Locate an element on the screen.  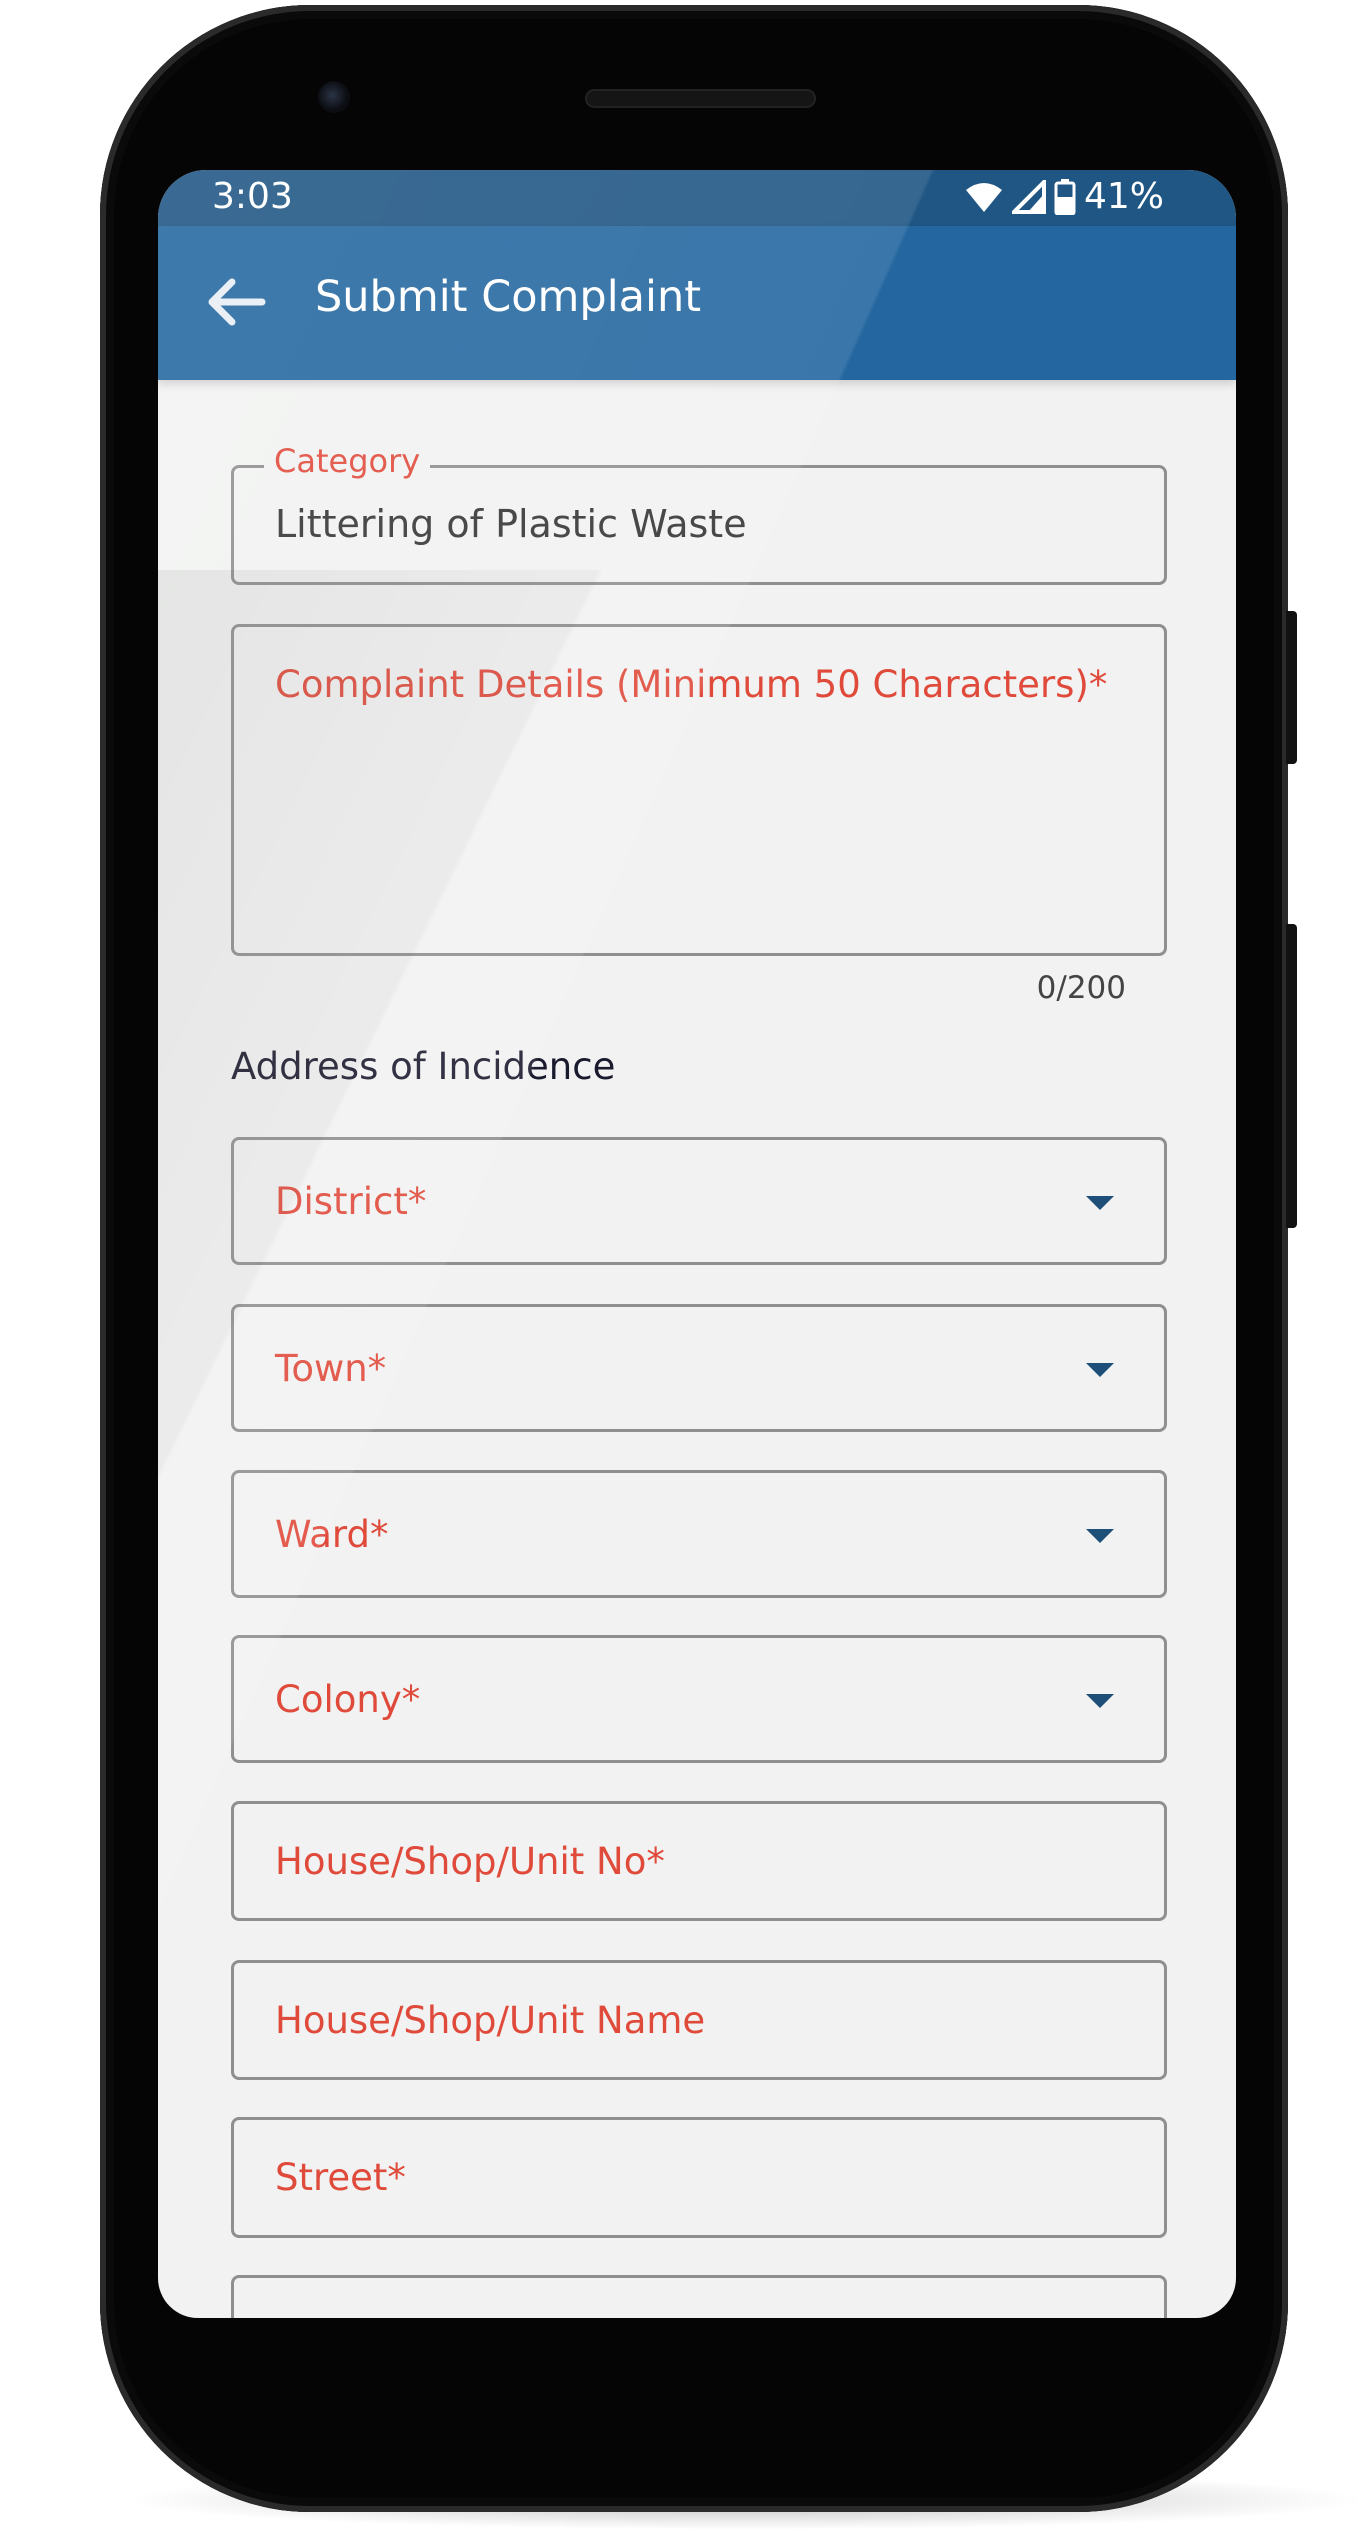
character-counter: 0/200 is located at coordinates (1081, 988).